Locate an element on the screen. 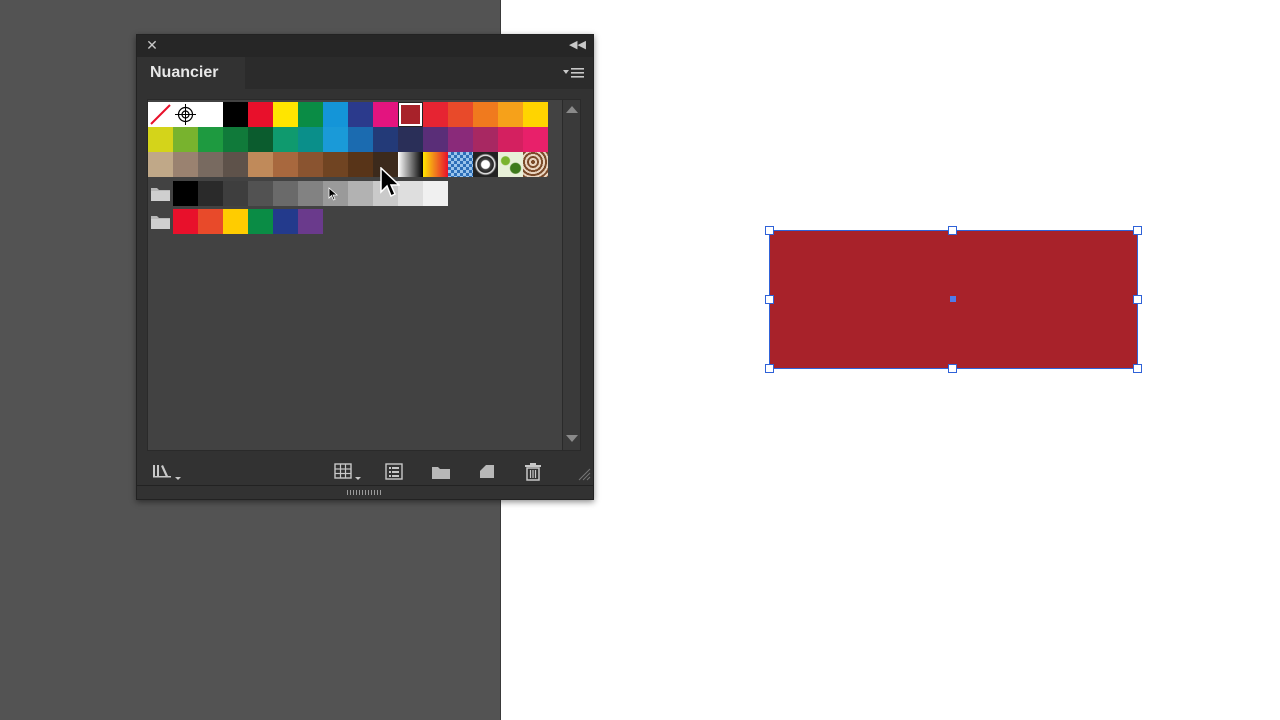 The width and height of the screenshot is (1280, 720). panel-titlebar: ✕ ◀◀ is located at coordinates (365, 46).